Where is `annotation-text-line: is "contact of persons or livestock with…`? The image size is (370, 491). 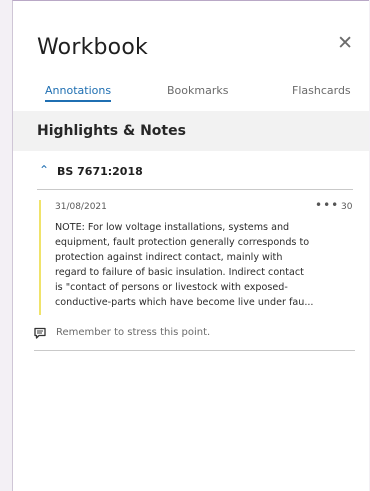
annotation-text-line: is "contact of persons or livestock with… is located at coordinates (171, 287).